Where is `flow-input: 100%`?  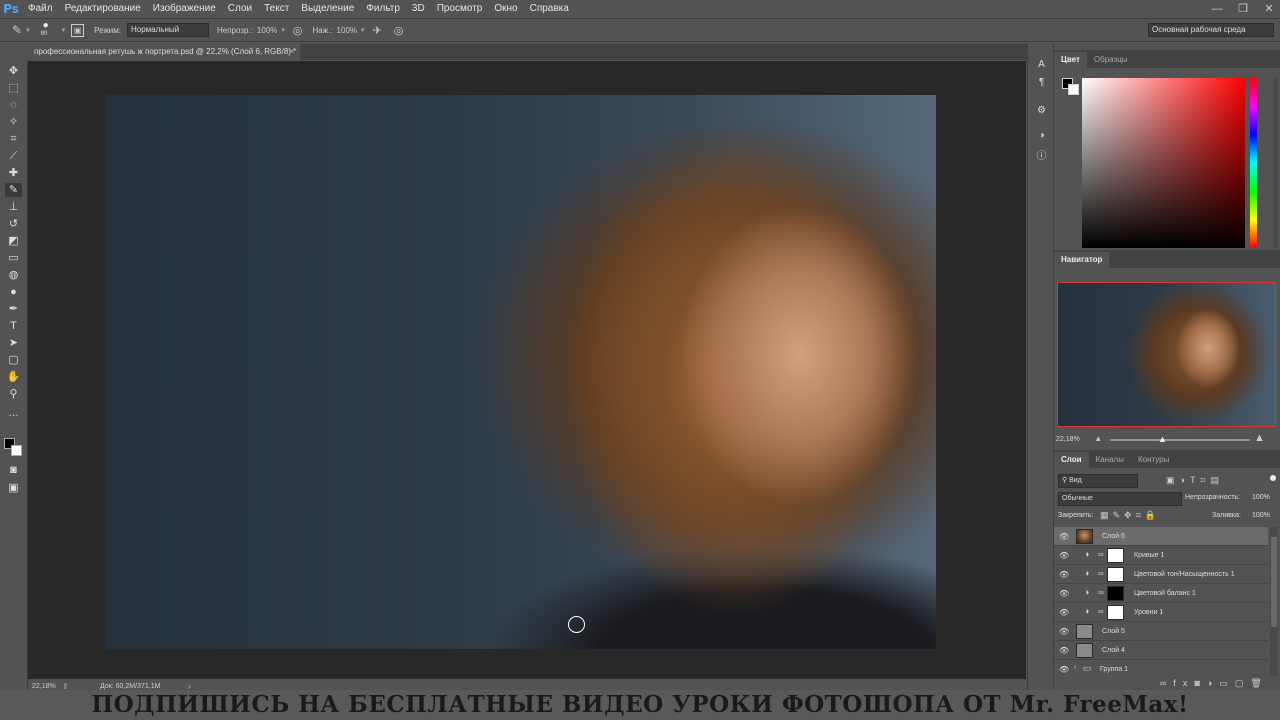 flow-input: 100% is located at coordinates (347, 30).